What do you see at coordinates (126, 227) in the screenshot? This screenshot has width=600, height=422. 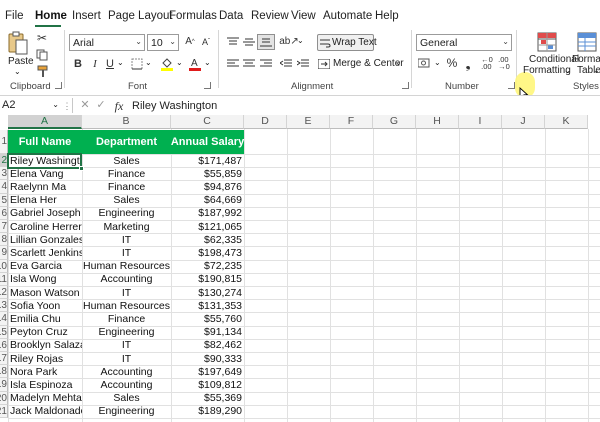 I see `cell-department: Marketing` at bounding box center [126, 227].